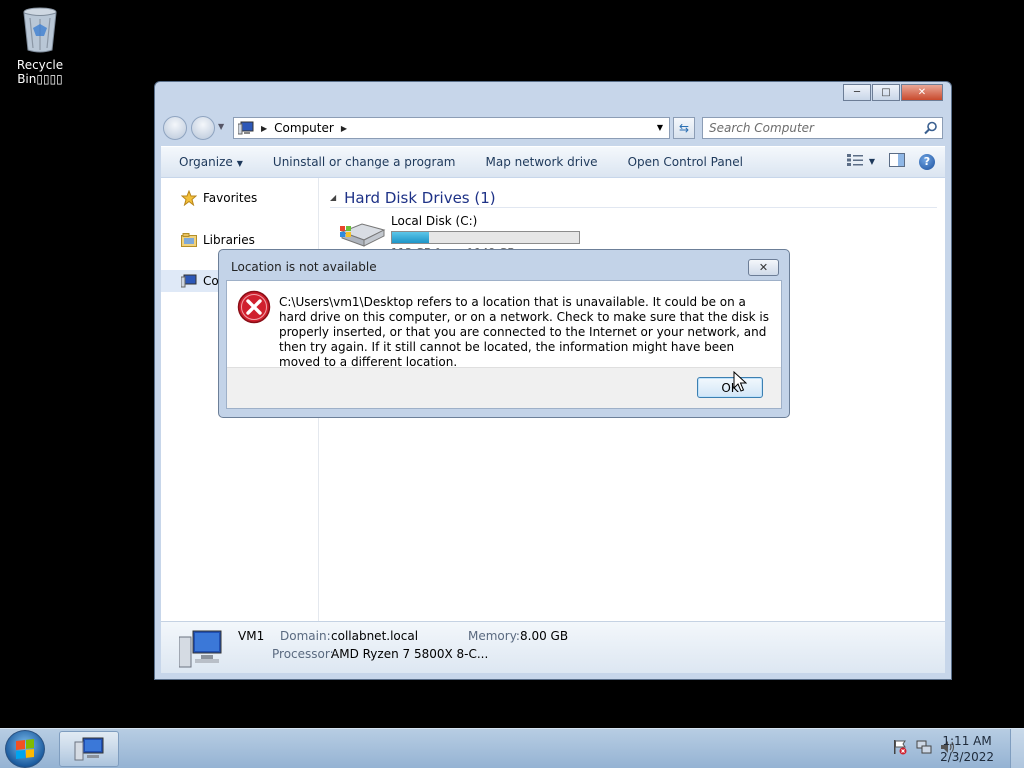 This screenshot has width=1024, height=768. What do you see at coordinates (685, 162) in the screenshot?
I see `open-control-panel-button: Open Control Panel` at bounding box center [685, 162].